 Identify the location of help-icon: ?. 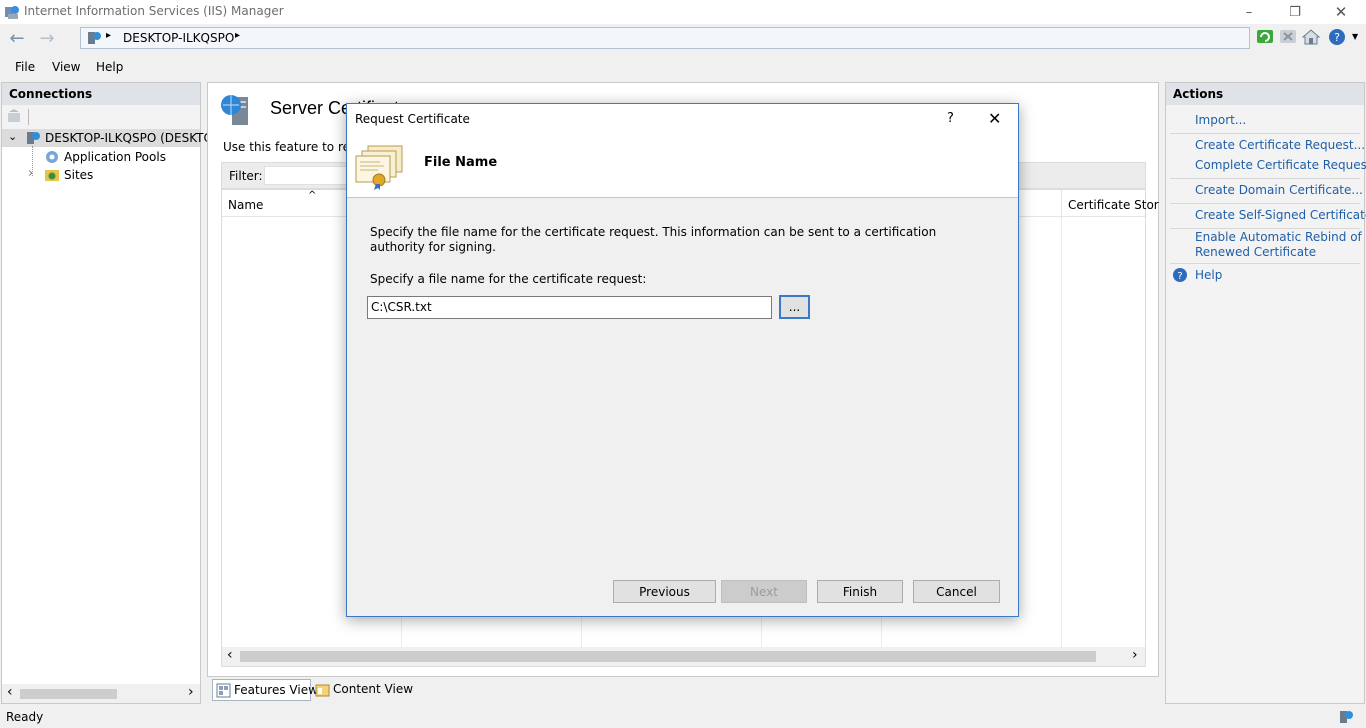
(1180, 275).